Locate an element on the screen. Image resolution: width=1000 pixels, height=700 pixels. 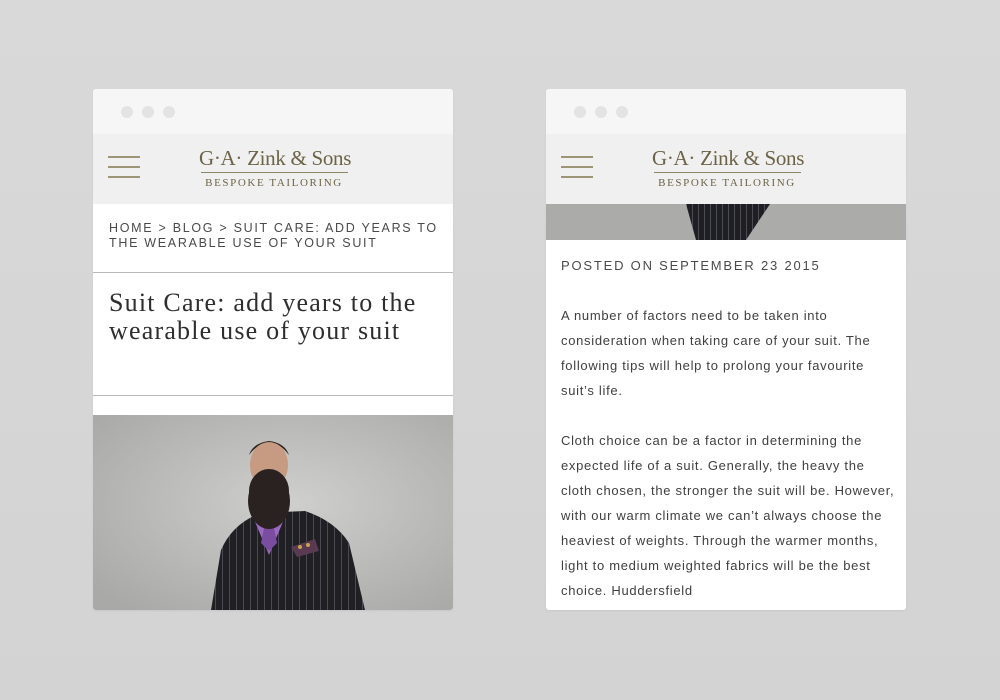
post-date: POSTED ON SEPTEMBER 23 2015 is located at coordinates (691, 265).